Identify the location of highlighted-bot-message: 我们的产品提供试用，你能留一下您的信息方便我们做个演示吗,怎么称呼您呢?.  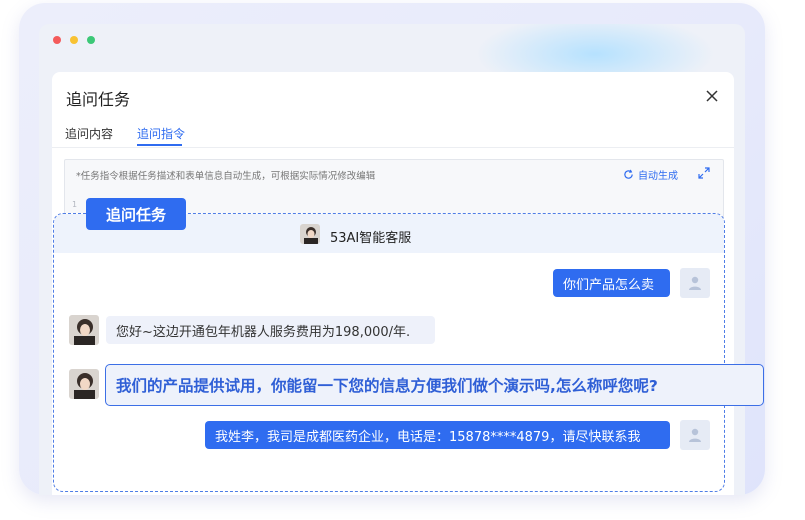
(434, 385).